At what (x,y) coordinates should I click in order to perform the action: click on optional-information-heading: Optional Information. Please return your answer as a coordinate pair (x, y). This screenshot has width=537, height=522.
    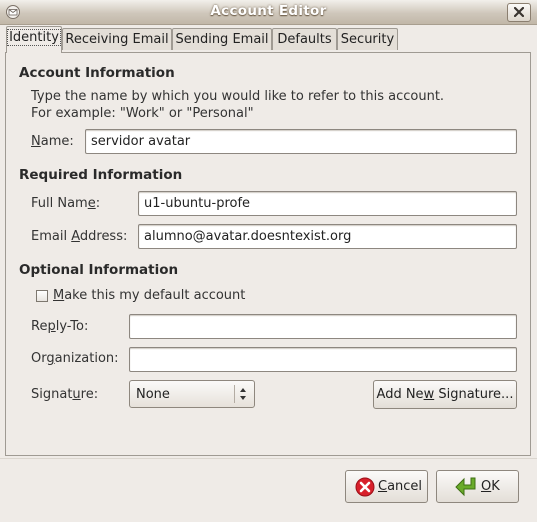
    Looking at the image, I should click on (99, 270).